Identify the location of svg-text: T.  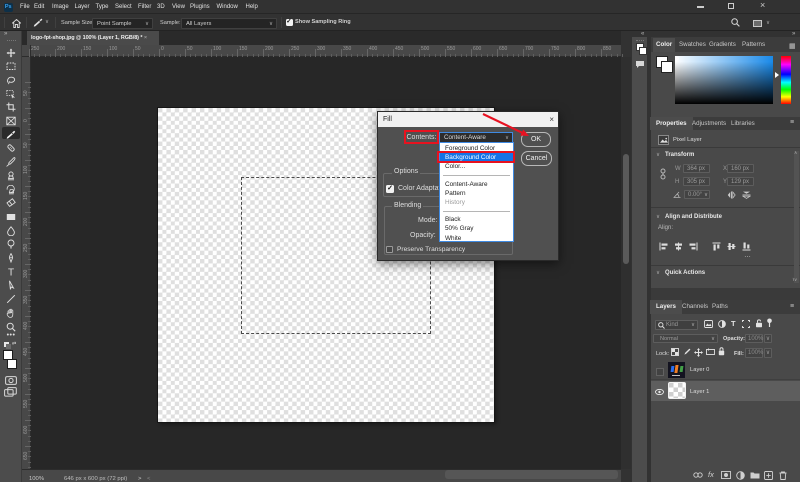
(11, 271).